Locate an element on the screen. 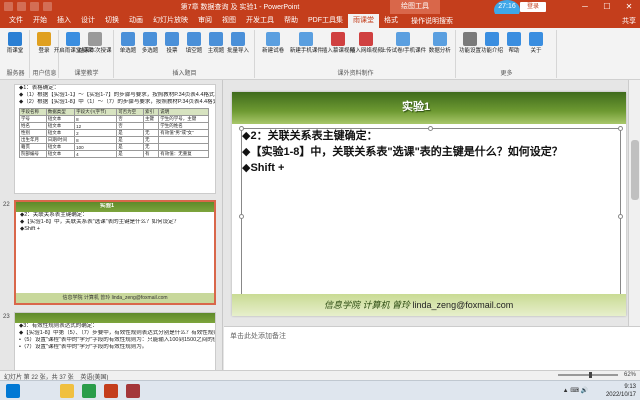  upload-icon is located at coordinates (403, 39).